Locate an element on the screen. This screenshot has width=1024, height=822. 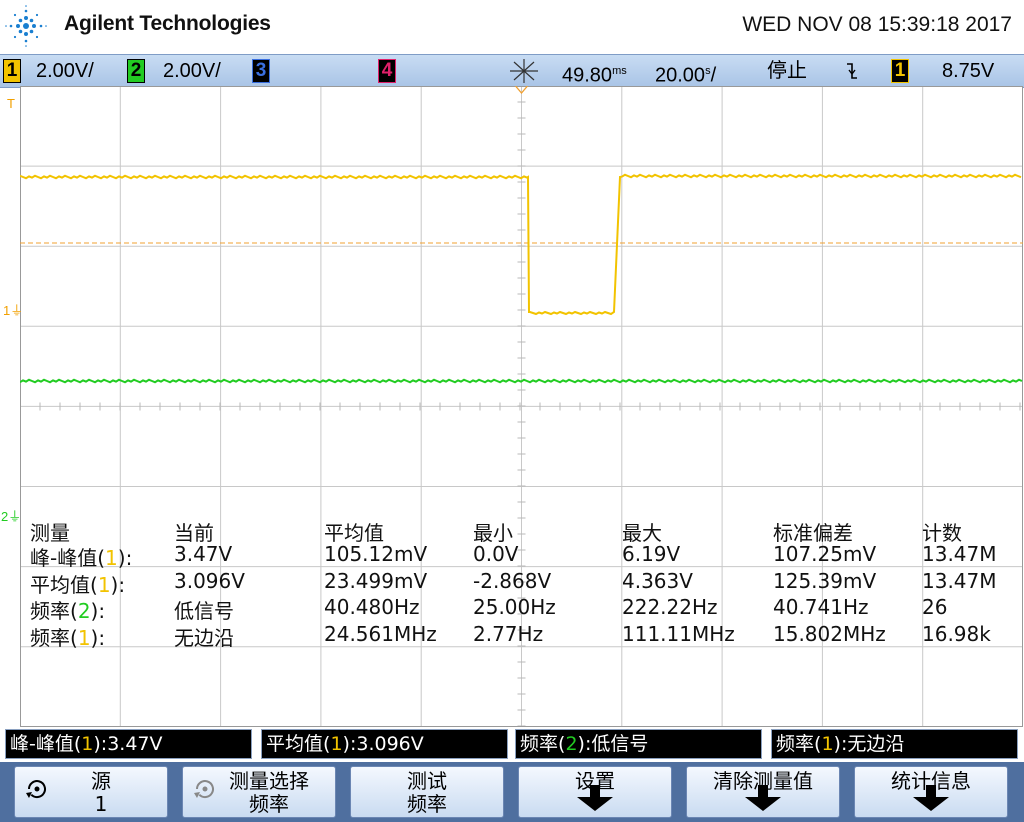
measurement-max: 6.19V is located at coordinates (651, 554).